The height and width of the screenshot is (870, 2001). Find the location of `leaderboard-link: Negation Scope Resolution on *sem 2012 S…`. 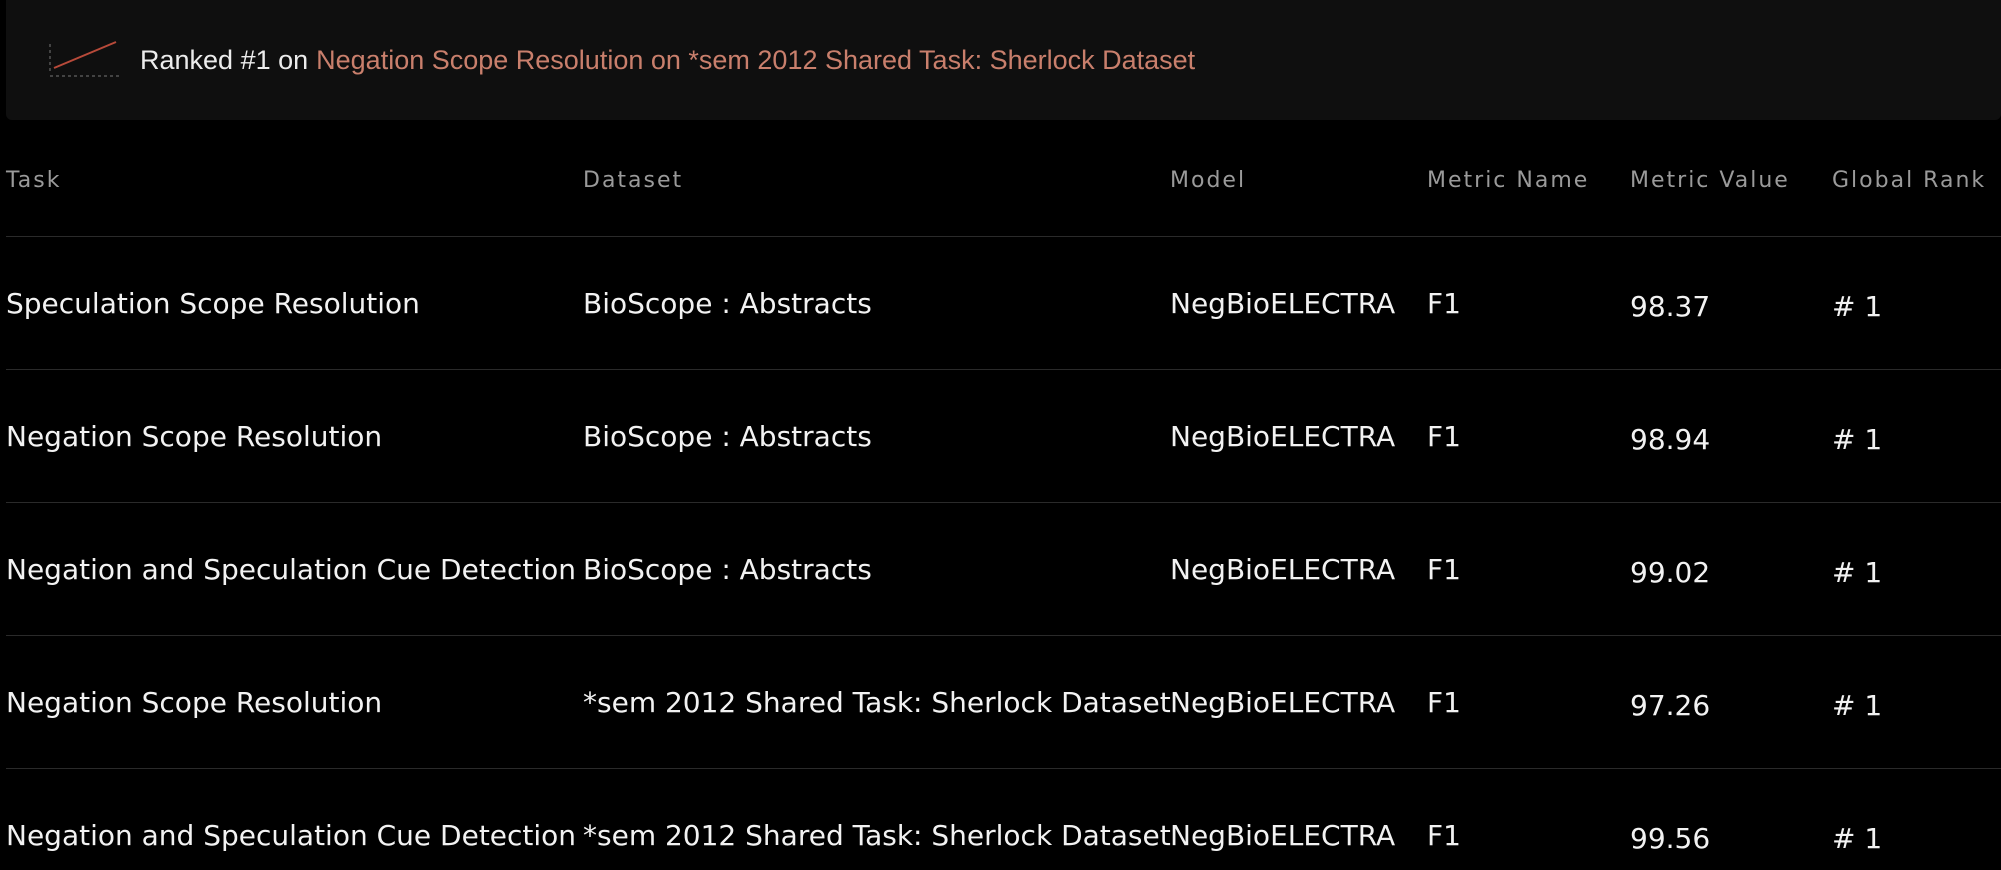

leaderboard-link: Negation Scope Resolution on *sem 2012 S… is located at coordinates (755, 60).